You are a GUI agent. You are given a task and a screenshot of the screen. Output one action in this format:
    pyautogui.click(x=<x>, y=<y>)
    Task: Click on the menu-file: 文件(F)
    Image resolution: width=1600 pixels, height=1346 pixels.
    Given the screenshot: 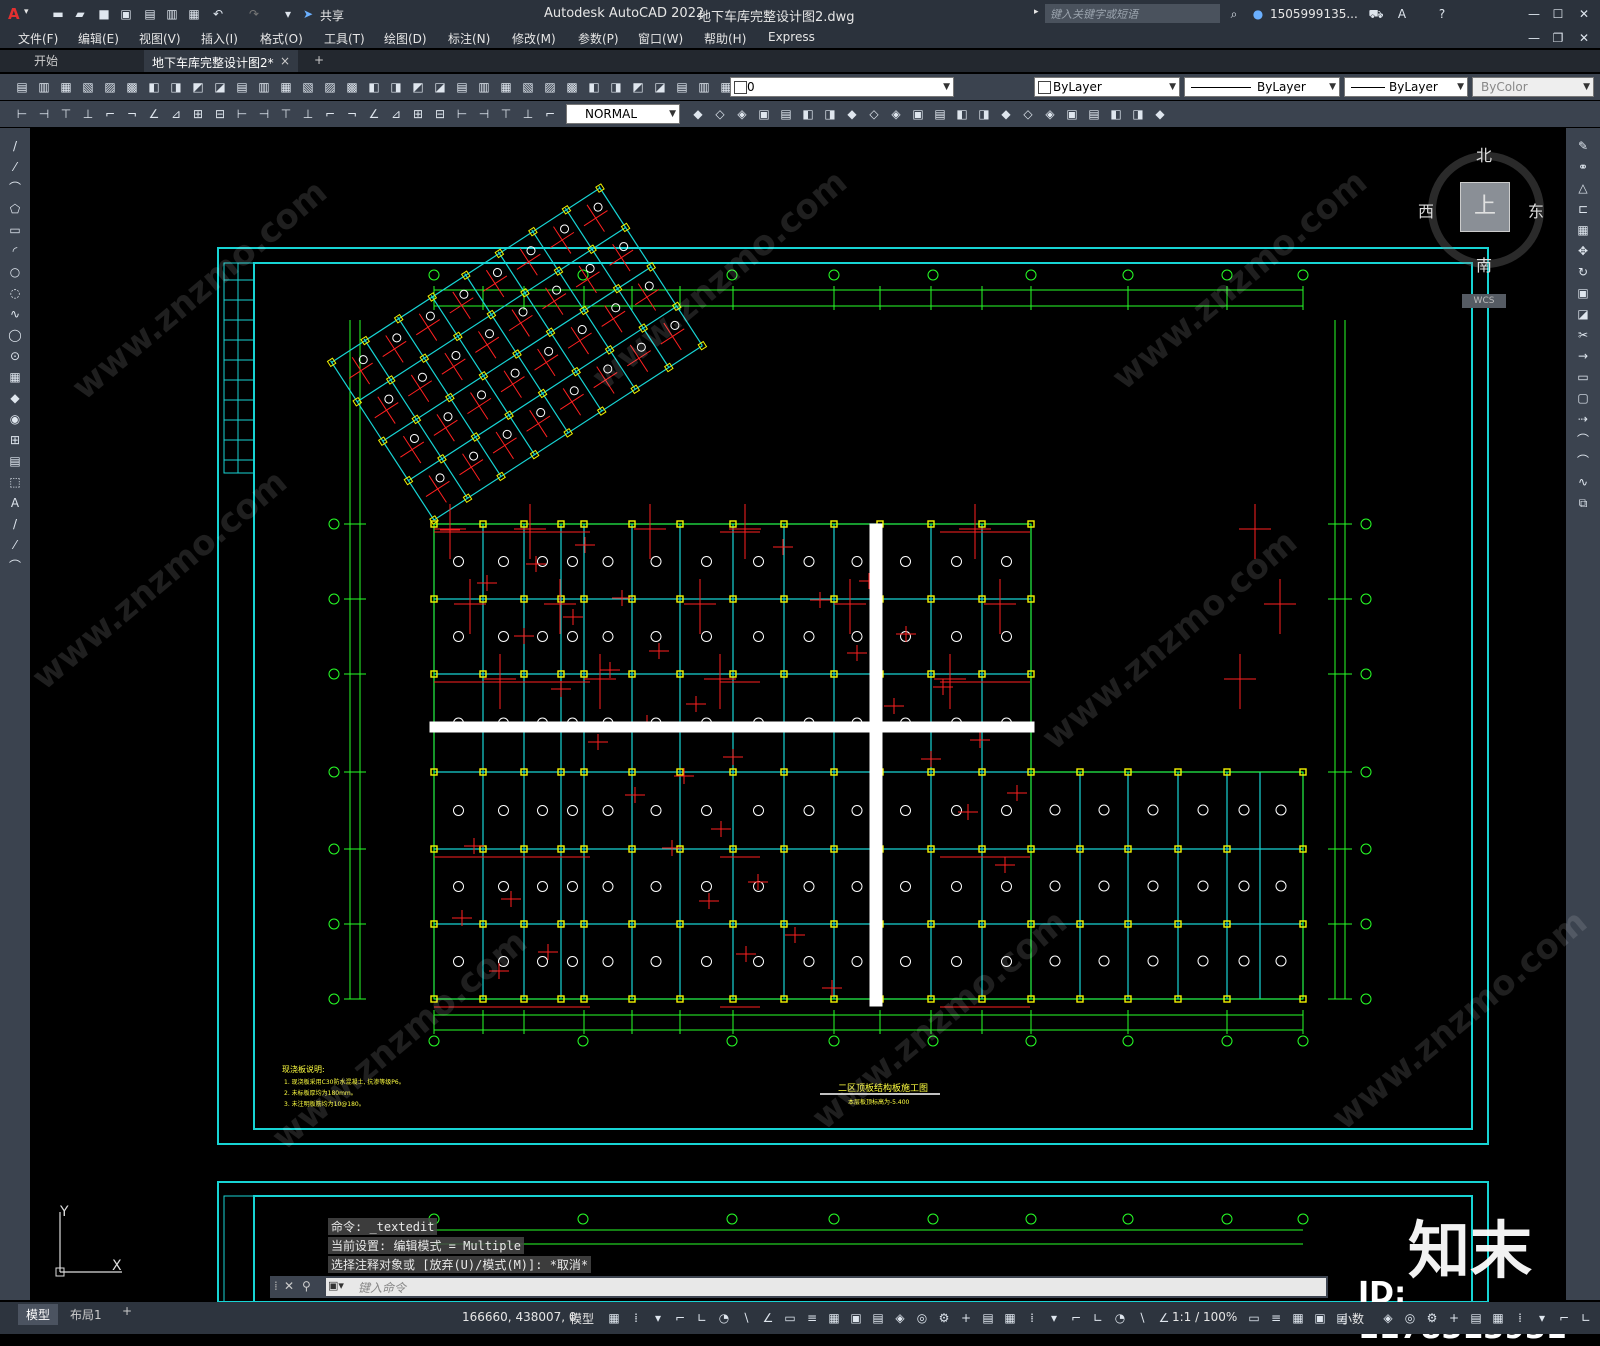 What is the action you would take?
    pyautogui.click(x=38, y=38)
    